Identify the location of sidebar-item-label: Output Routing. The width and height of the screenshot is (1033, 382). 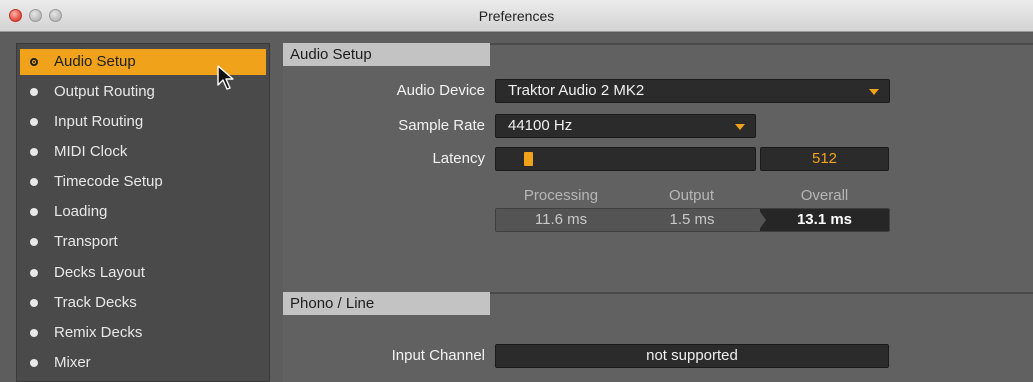
(104, 91).